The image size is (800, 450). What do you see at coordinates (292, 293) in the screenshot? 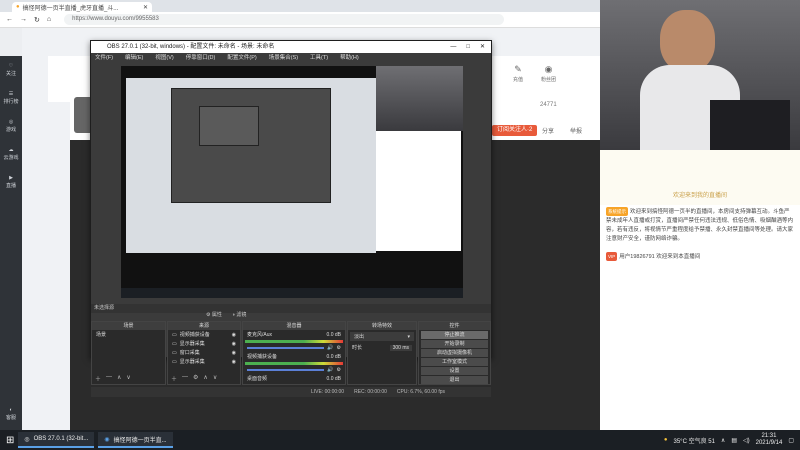
I see `nested-taskbar` at bounding box center [292, 293].